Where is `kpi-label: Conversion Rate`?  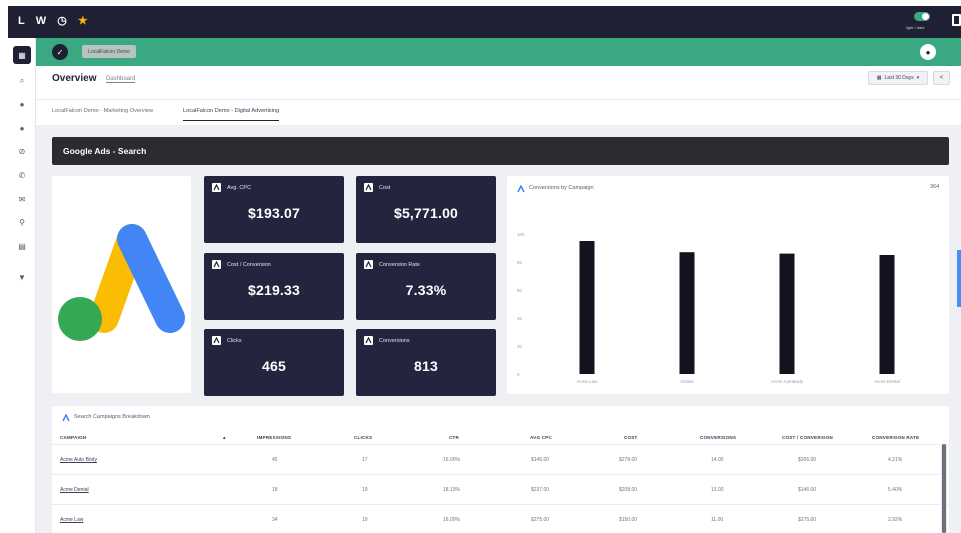
kpi-label: Conversion Rate is located at coordinates (399, 264).